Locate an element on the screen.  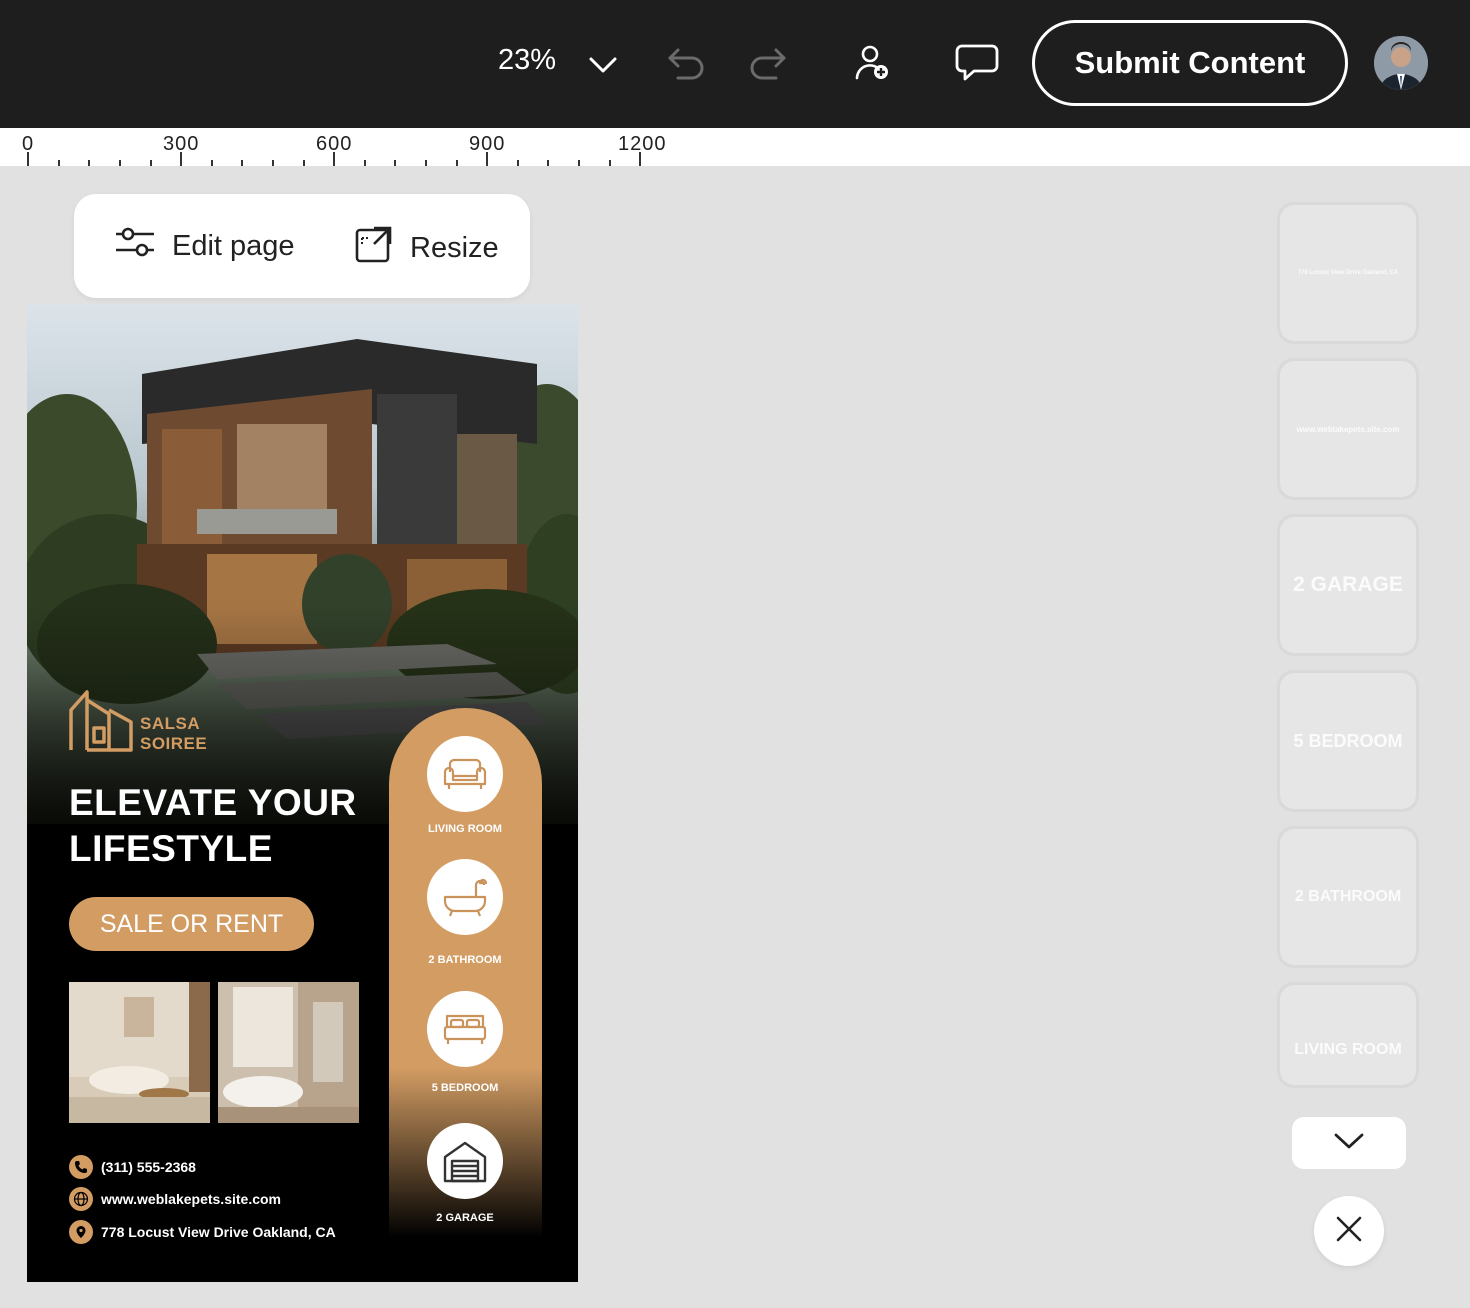
resize-button: Resize is located at coordinates (426, 248).